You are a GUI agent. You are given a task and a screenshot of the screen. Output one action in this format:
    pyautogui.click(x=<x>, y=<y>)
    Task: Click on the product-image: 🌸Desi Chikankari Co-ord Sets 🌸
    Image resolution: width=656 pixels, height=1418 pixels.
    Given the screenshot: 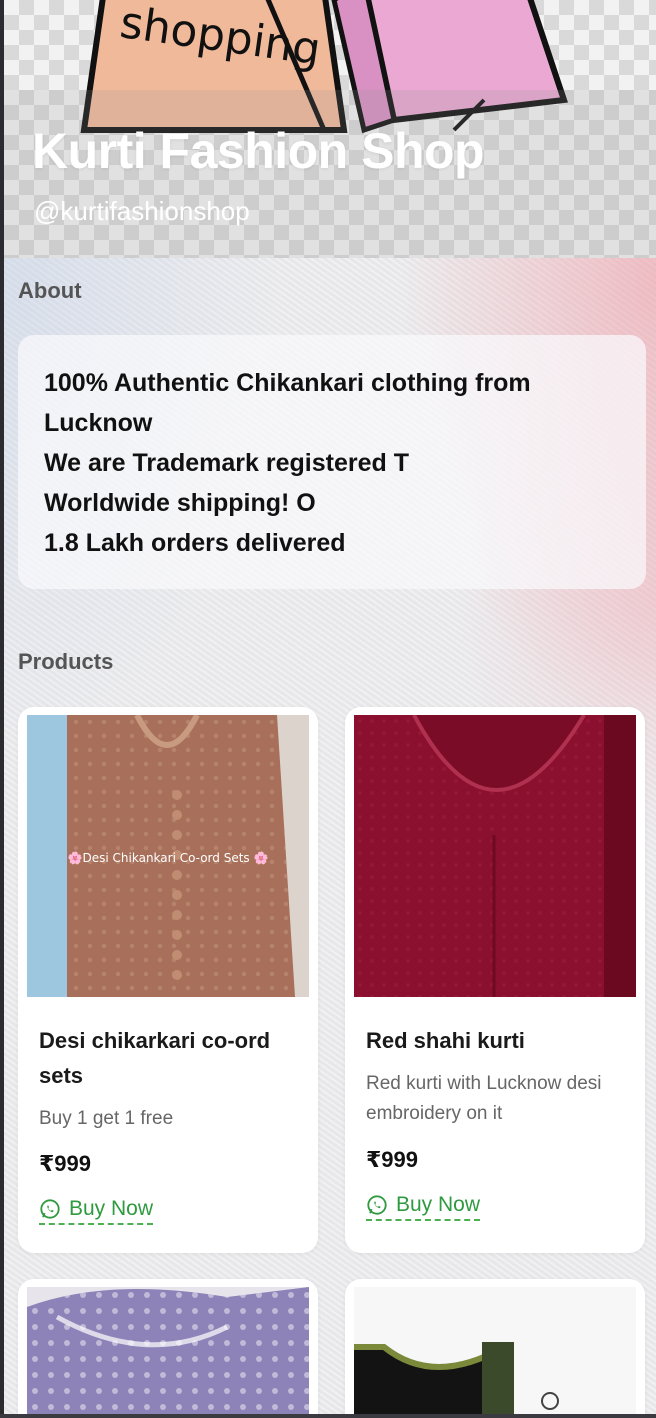 What is the action you would take?
    pyautogui.click(x=168, y=856)
    